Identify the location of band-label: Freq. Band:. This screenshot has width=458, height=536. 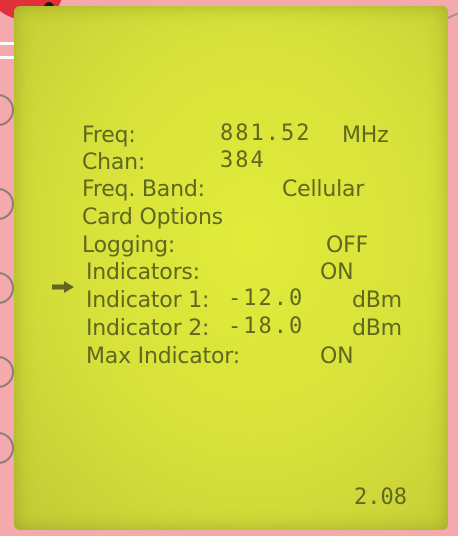
(143, 189).